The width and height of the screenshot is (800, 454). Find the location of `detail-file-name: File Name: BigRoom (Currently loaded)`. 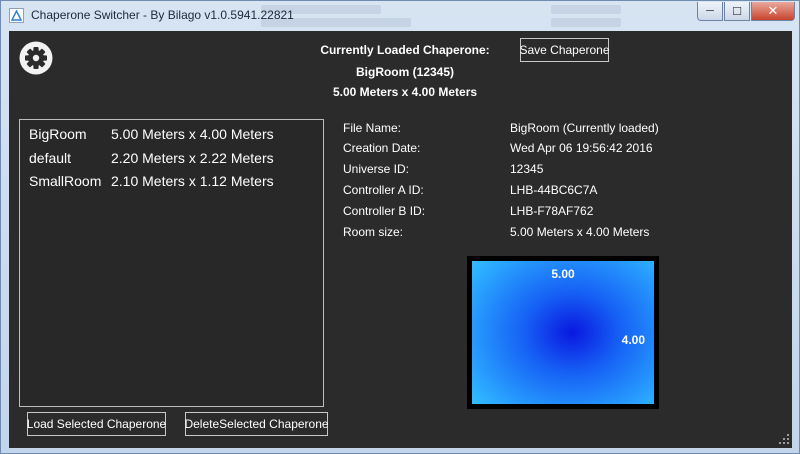

detail-file-name: File Name: BigRoom (Currently loaded) is located at coordinates (553, 128).